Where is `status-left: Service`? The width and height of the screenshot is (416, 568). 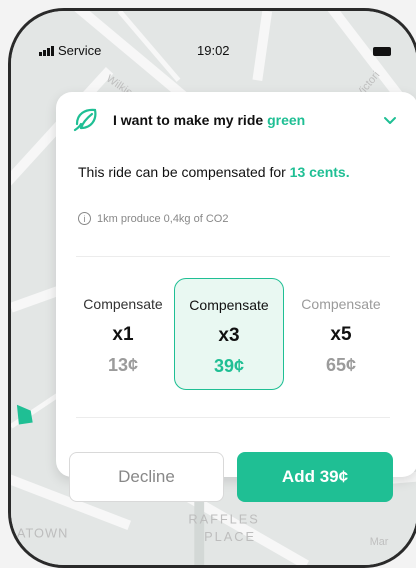
status-left: Service is located at coordinates (70, 50).